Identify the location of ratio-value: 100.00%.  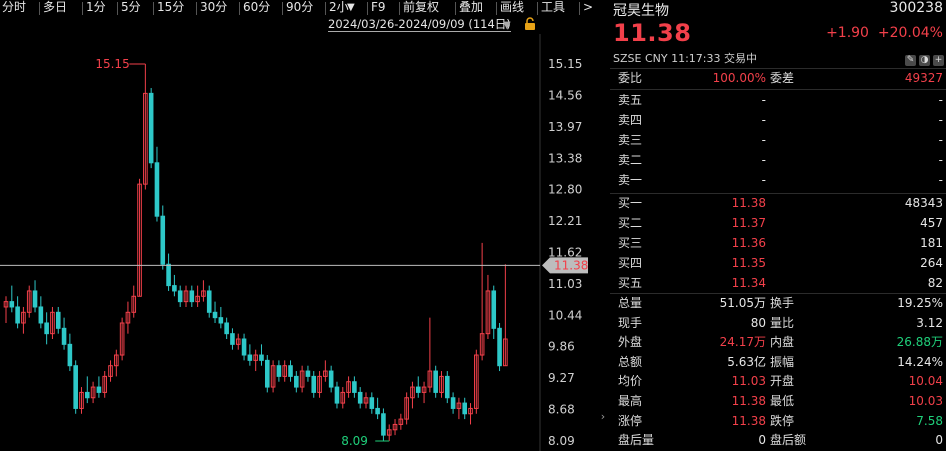
(739, 78).